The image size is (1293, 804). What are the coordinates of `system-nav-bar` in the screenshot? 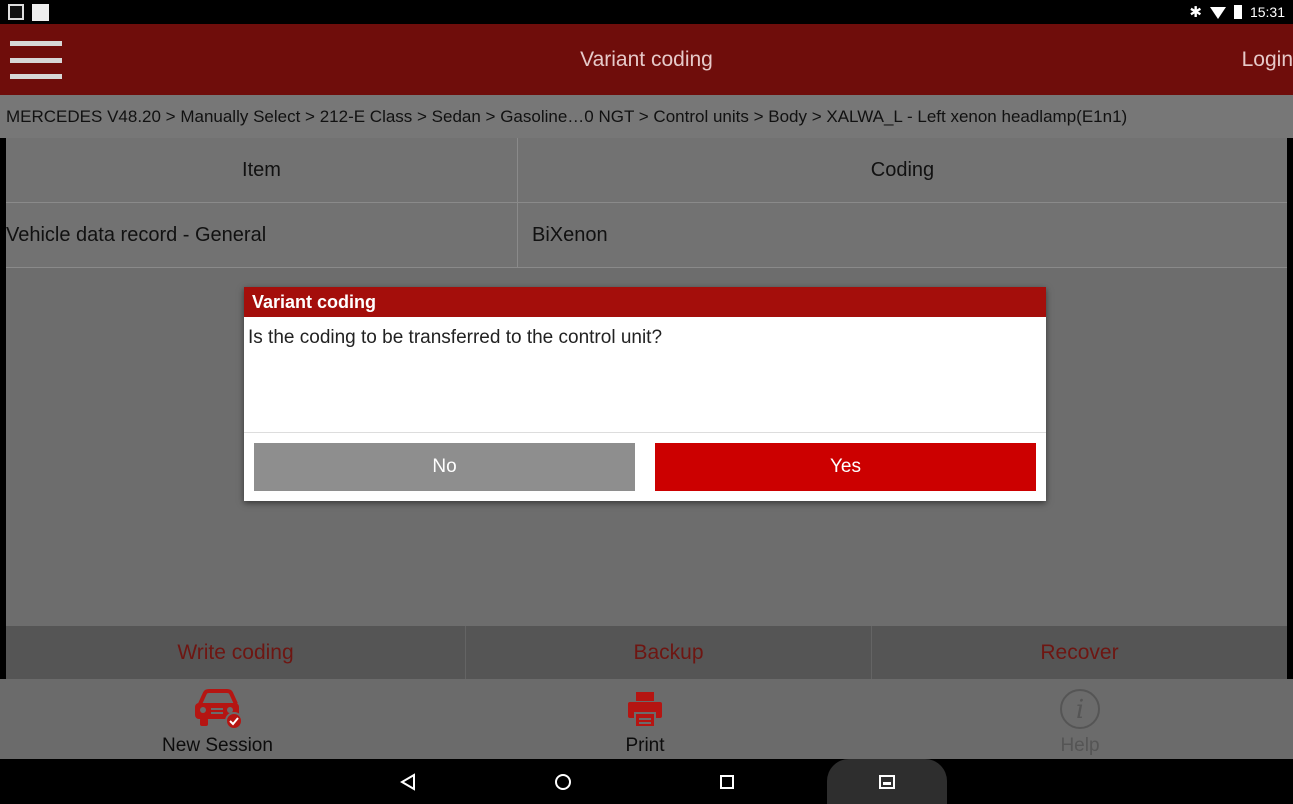 It's located at (646, 781).